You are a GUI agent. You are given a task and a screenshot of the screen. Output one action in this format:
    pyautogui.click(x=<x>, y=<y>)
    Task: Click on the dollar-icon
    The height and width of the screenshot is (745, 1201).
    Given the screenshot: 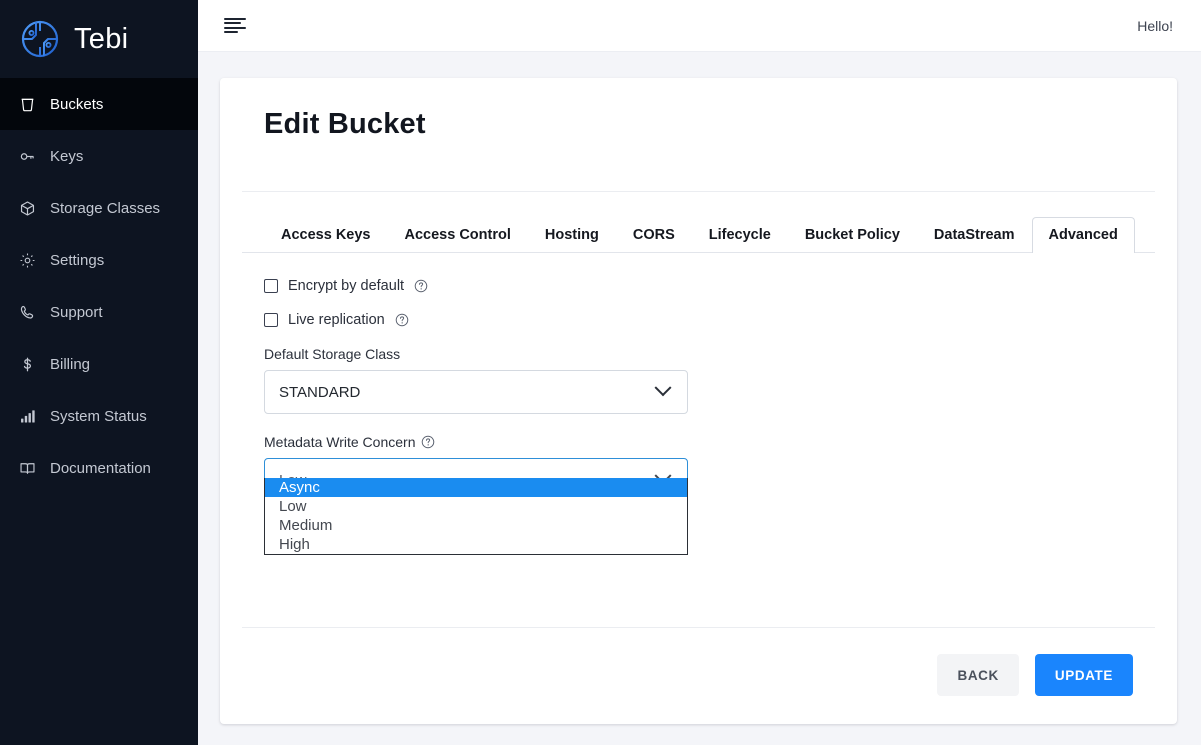 What is the action you would take?
    pyautogui.click(x=27, y=364)
    